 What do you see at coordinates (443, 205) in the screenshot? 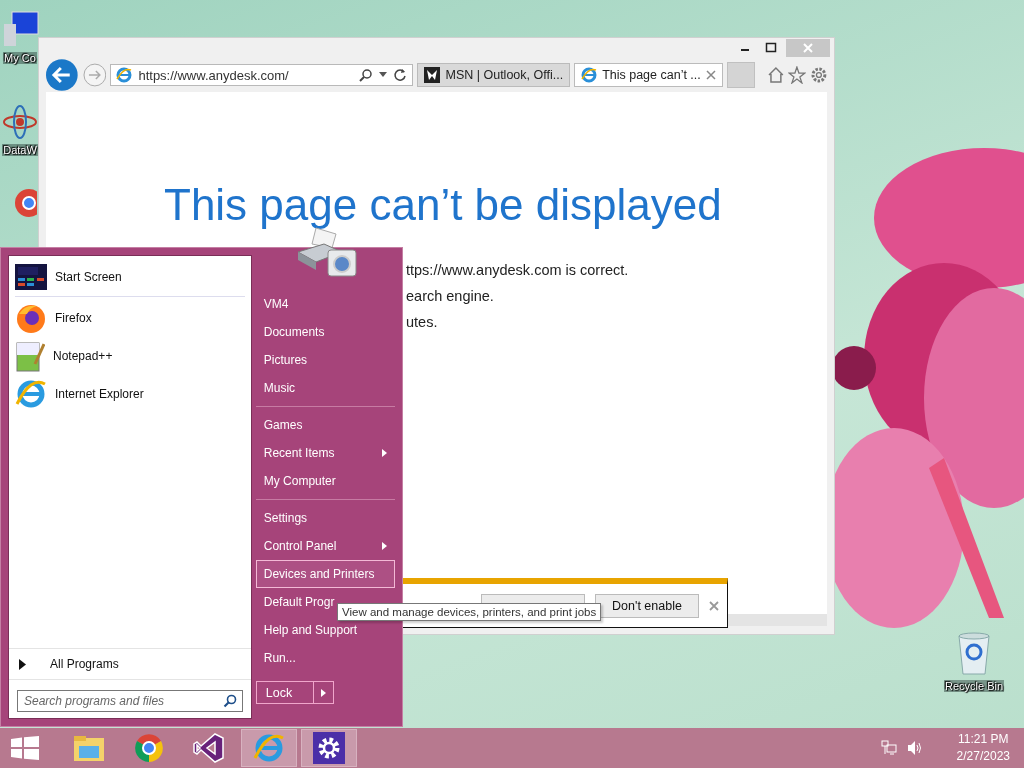
I see `error-heading: This page can’t be displayed` at bounding box center [443, 205].